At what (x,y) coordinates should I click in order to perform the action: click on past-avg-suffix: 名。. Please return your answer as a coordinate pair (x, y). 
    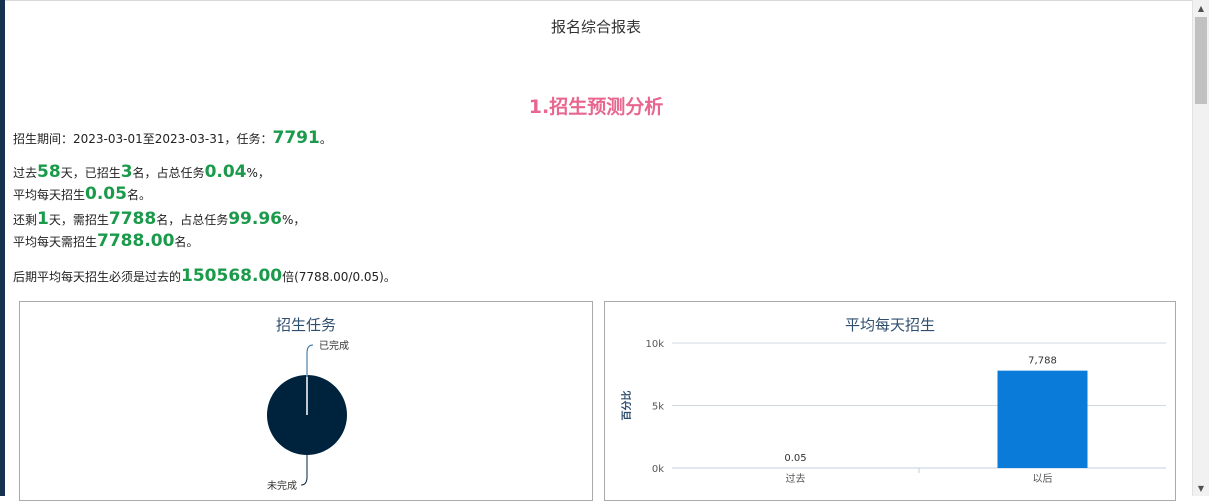
    Looking at the image, I should click on (139, 195).